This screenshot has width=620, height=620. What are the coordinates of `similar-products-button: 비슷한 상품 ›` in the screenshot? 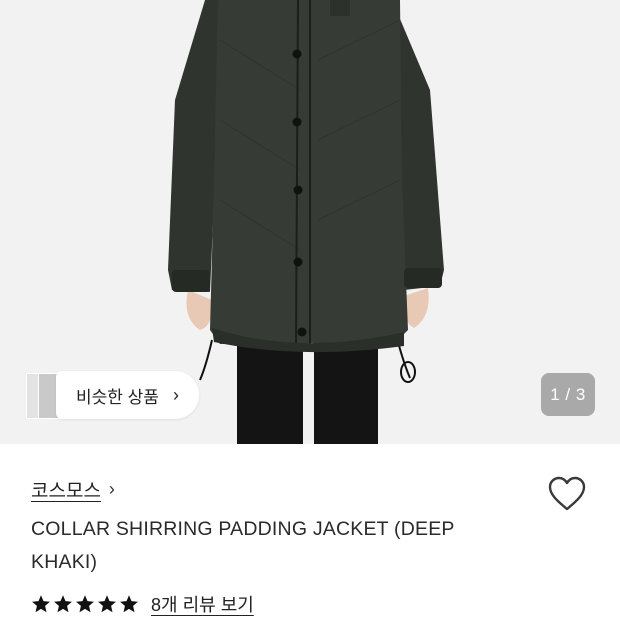 It's located at (127, 395).